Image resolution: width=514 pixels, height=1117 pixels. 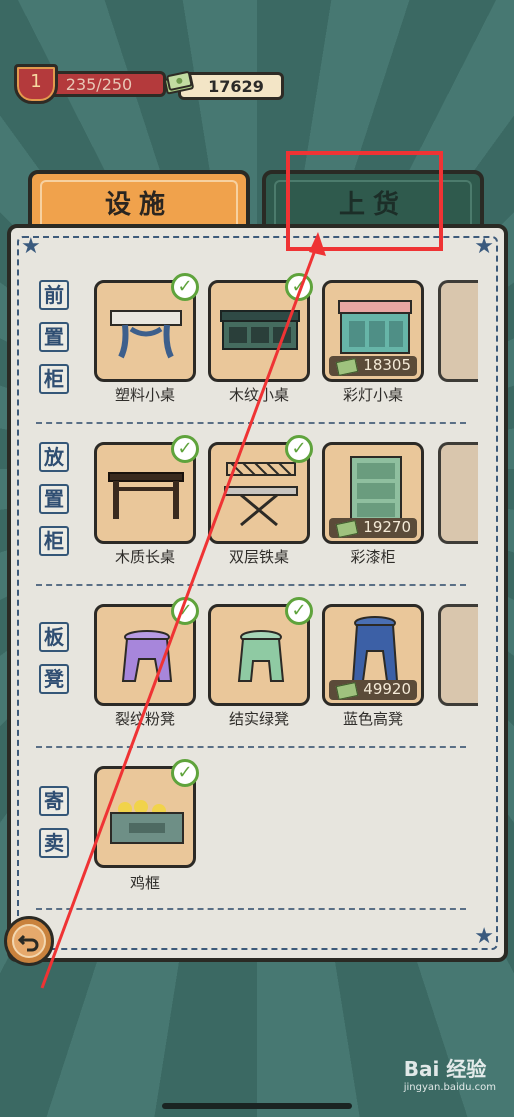 What do you see at coordinates (257, 1106) in the screenshot?
I see `home-indicator` at bounding box center [257, 1106].